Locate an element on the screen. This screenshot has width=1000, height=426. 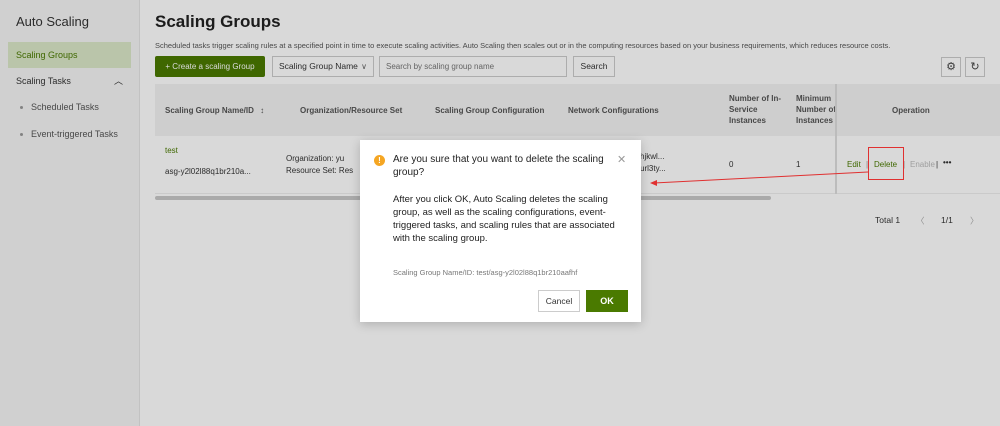
warning-icon: ! is located at coordinates (379, 160).